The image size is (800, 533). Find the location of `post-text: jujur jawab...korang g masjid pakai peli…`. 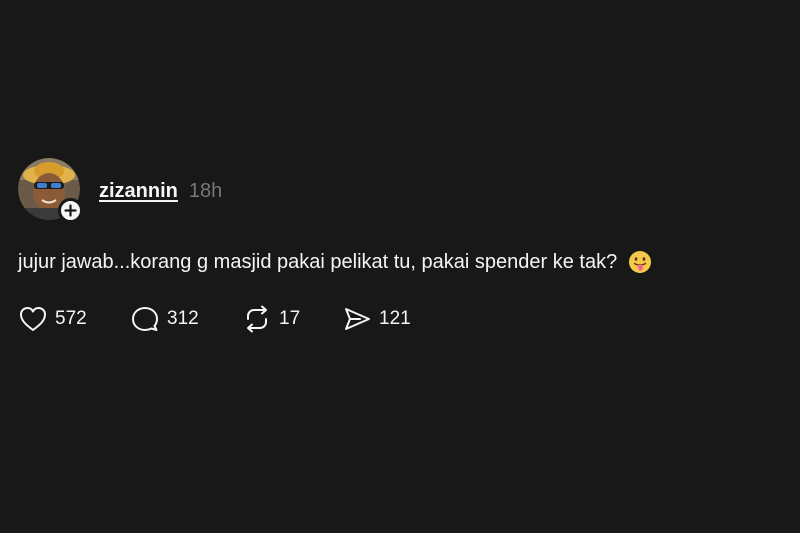

post-text: jujur jawab...korang g masjid pakai peli… is located at coordinates (318, 262).